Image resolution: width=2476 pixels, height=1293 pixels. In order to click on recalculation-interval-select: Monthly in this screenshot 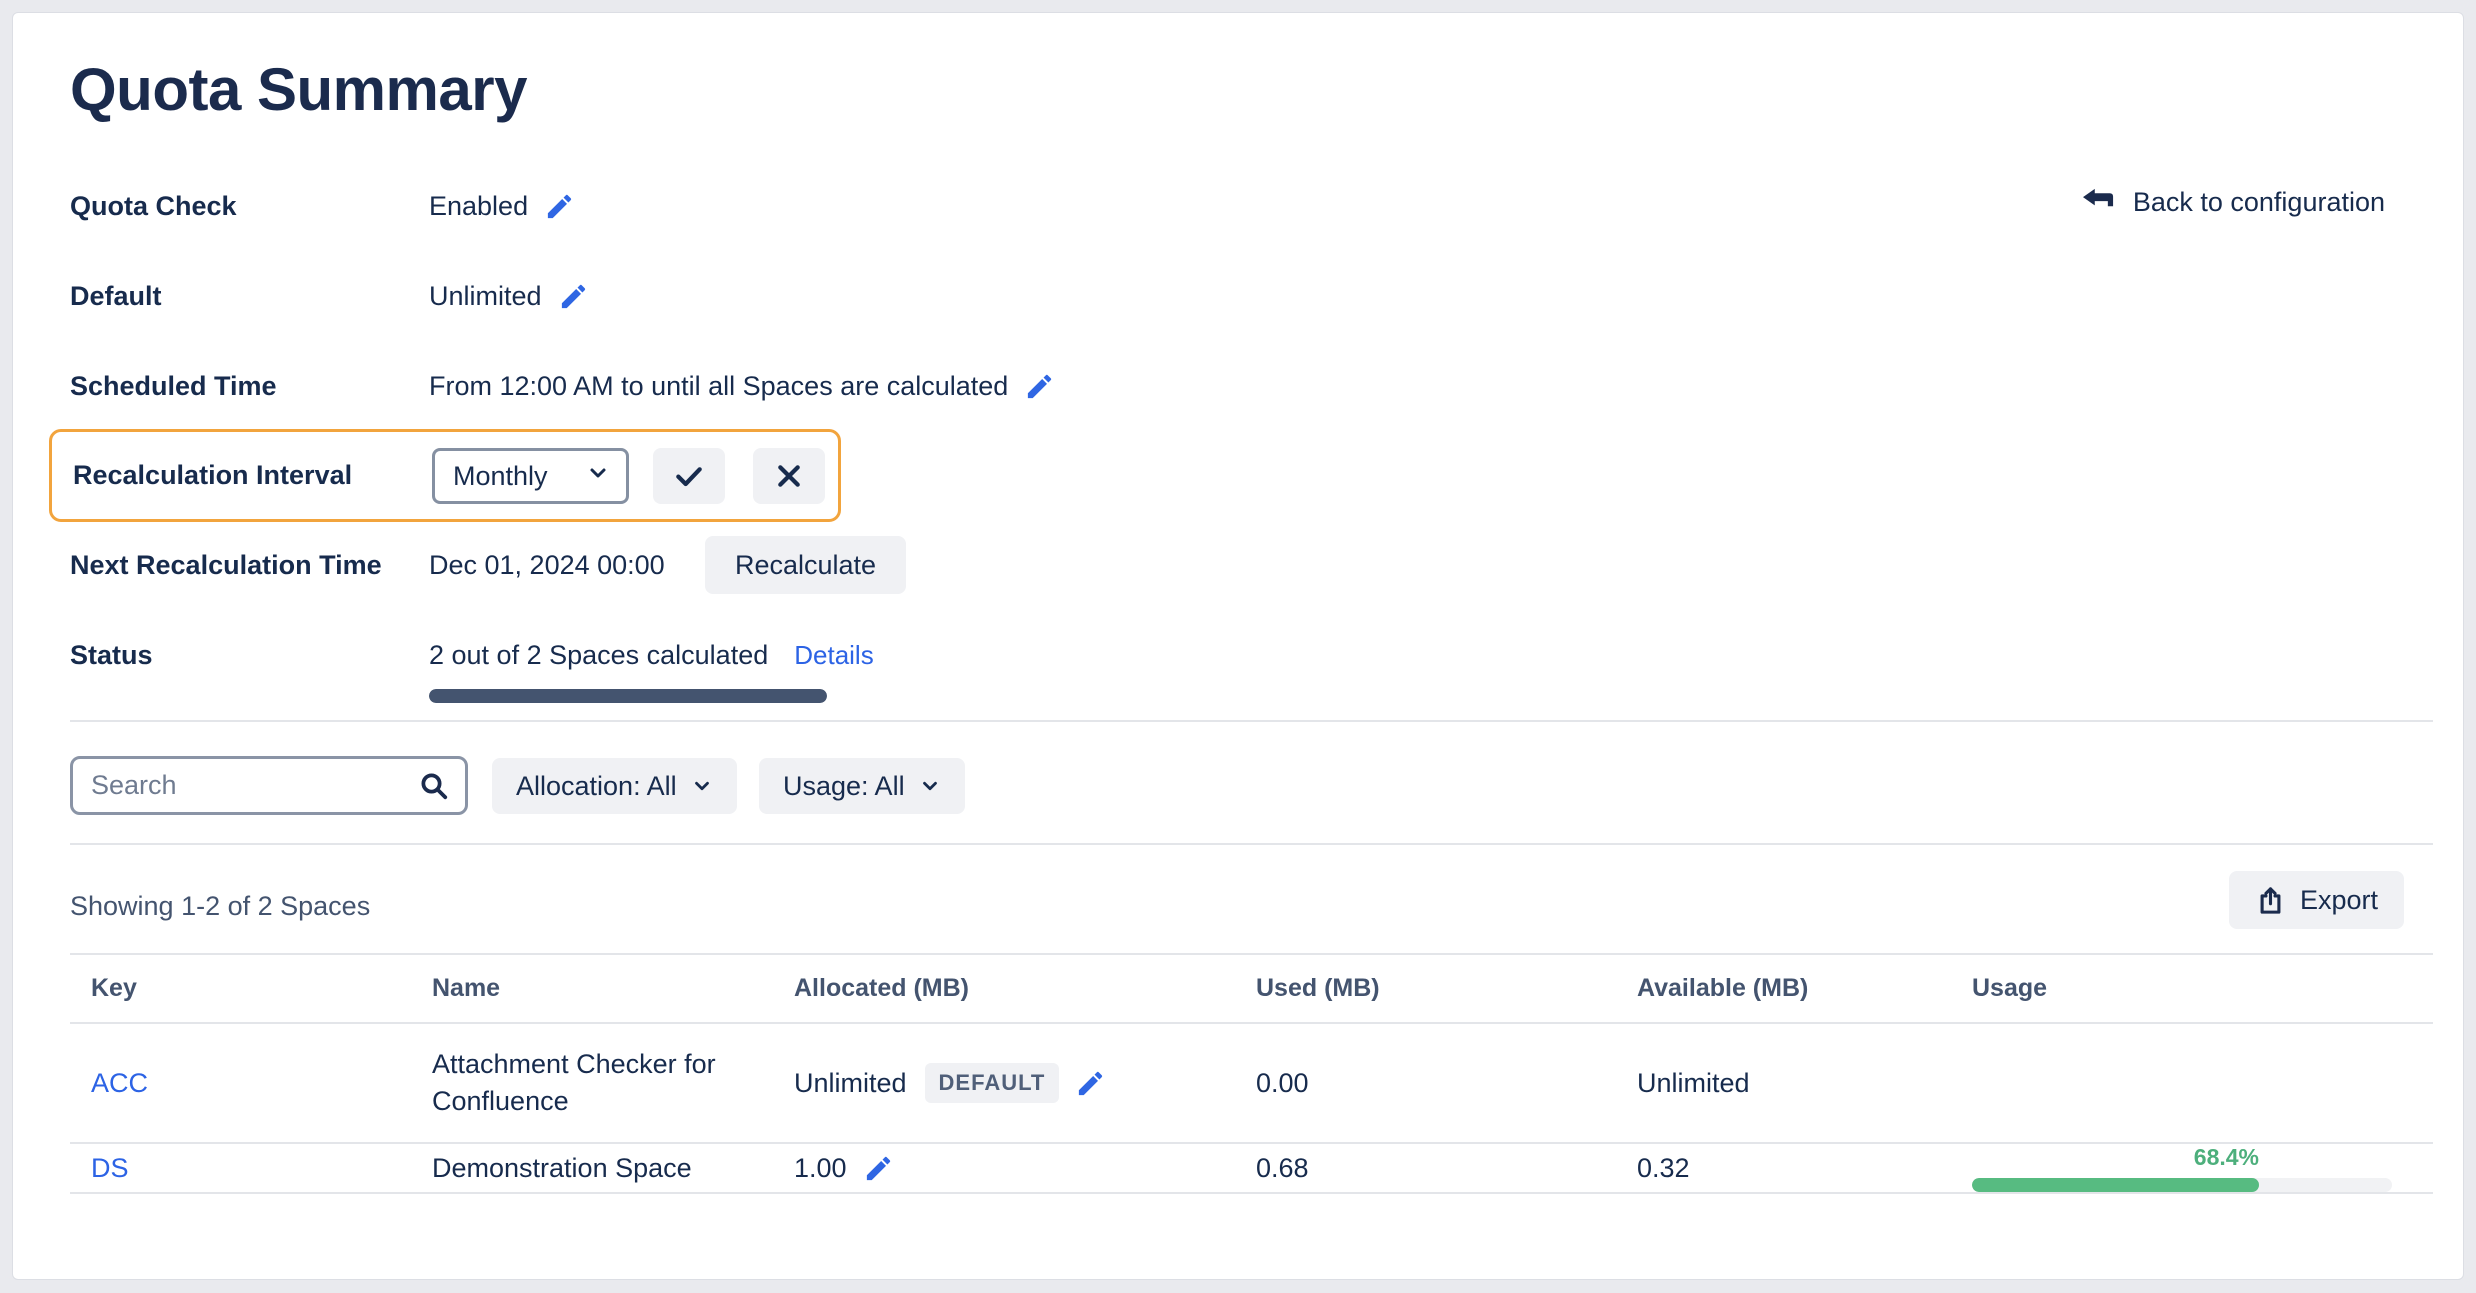, I will do `click(530, 476)`.